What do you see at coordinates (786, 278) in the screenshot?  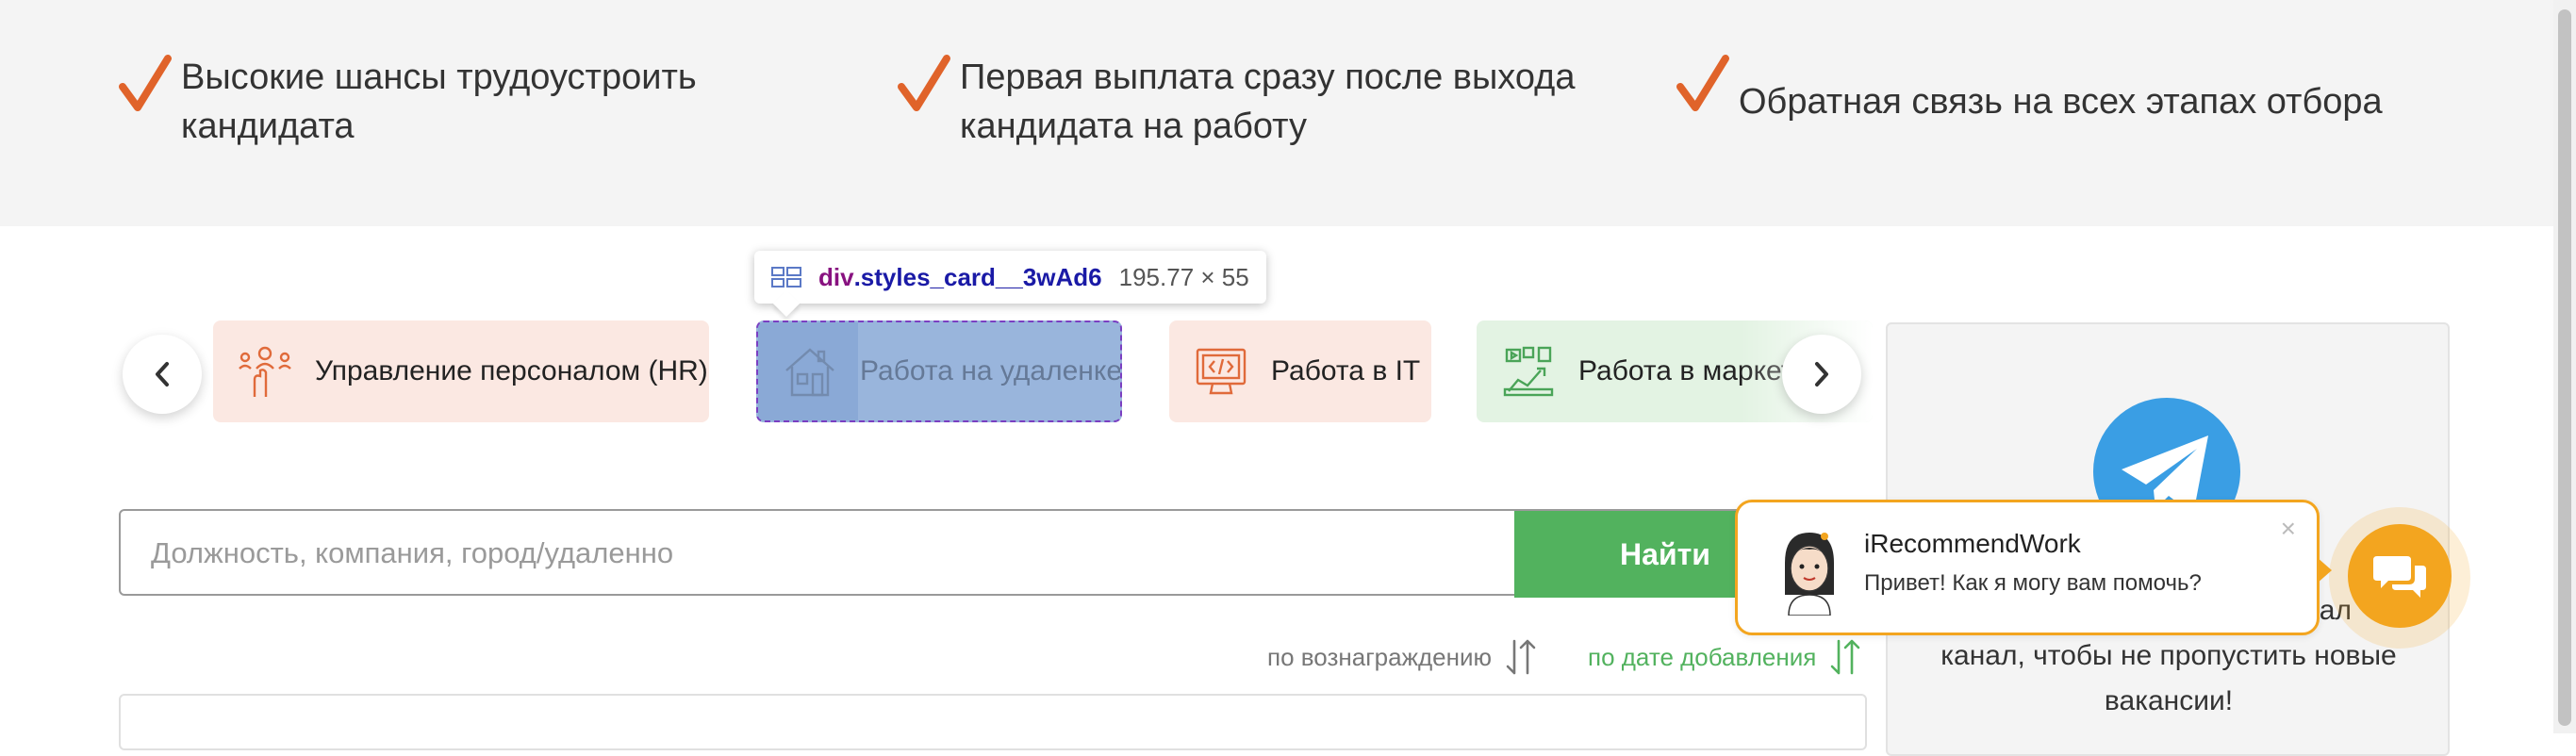 I see `grid-layout-icon` at bounding box center [786, 278].